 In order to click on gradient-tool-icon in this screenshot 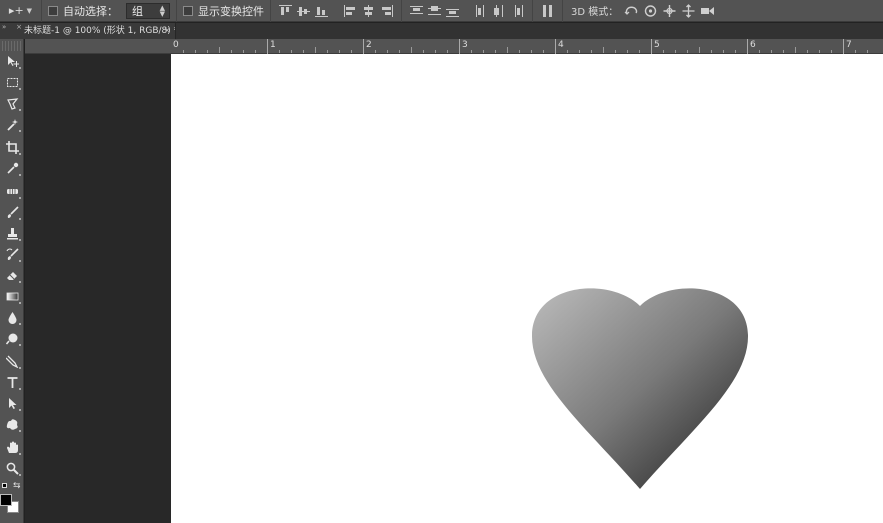, I will do `click(12, 296)`.